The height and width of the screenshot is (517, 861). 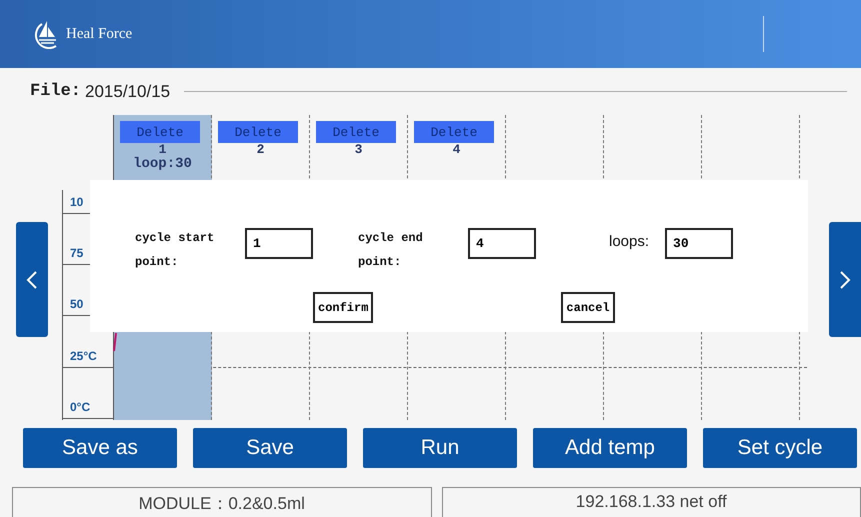 What do you see at coordinates (99, 34) in the screenshot?
I see `brand-name: Heal Force` at bounding box center [99, 34].